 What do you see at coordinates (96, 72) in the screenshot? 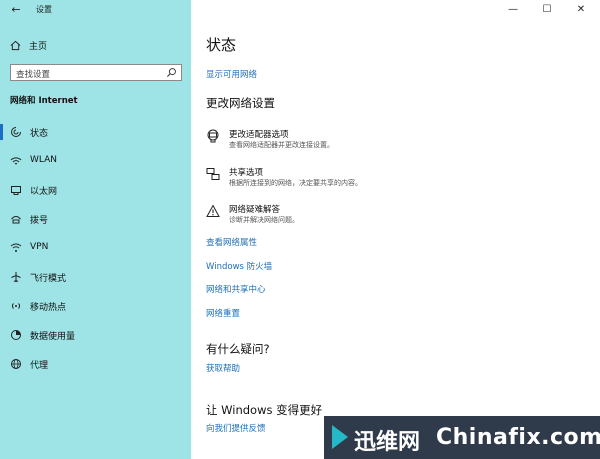
I see `search-input: 查找设置` at bounding box center [96, 72].